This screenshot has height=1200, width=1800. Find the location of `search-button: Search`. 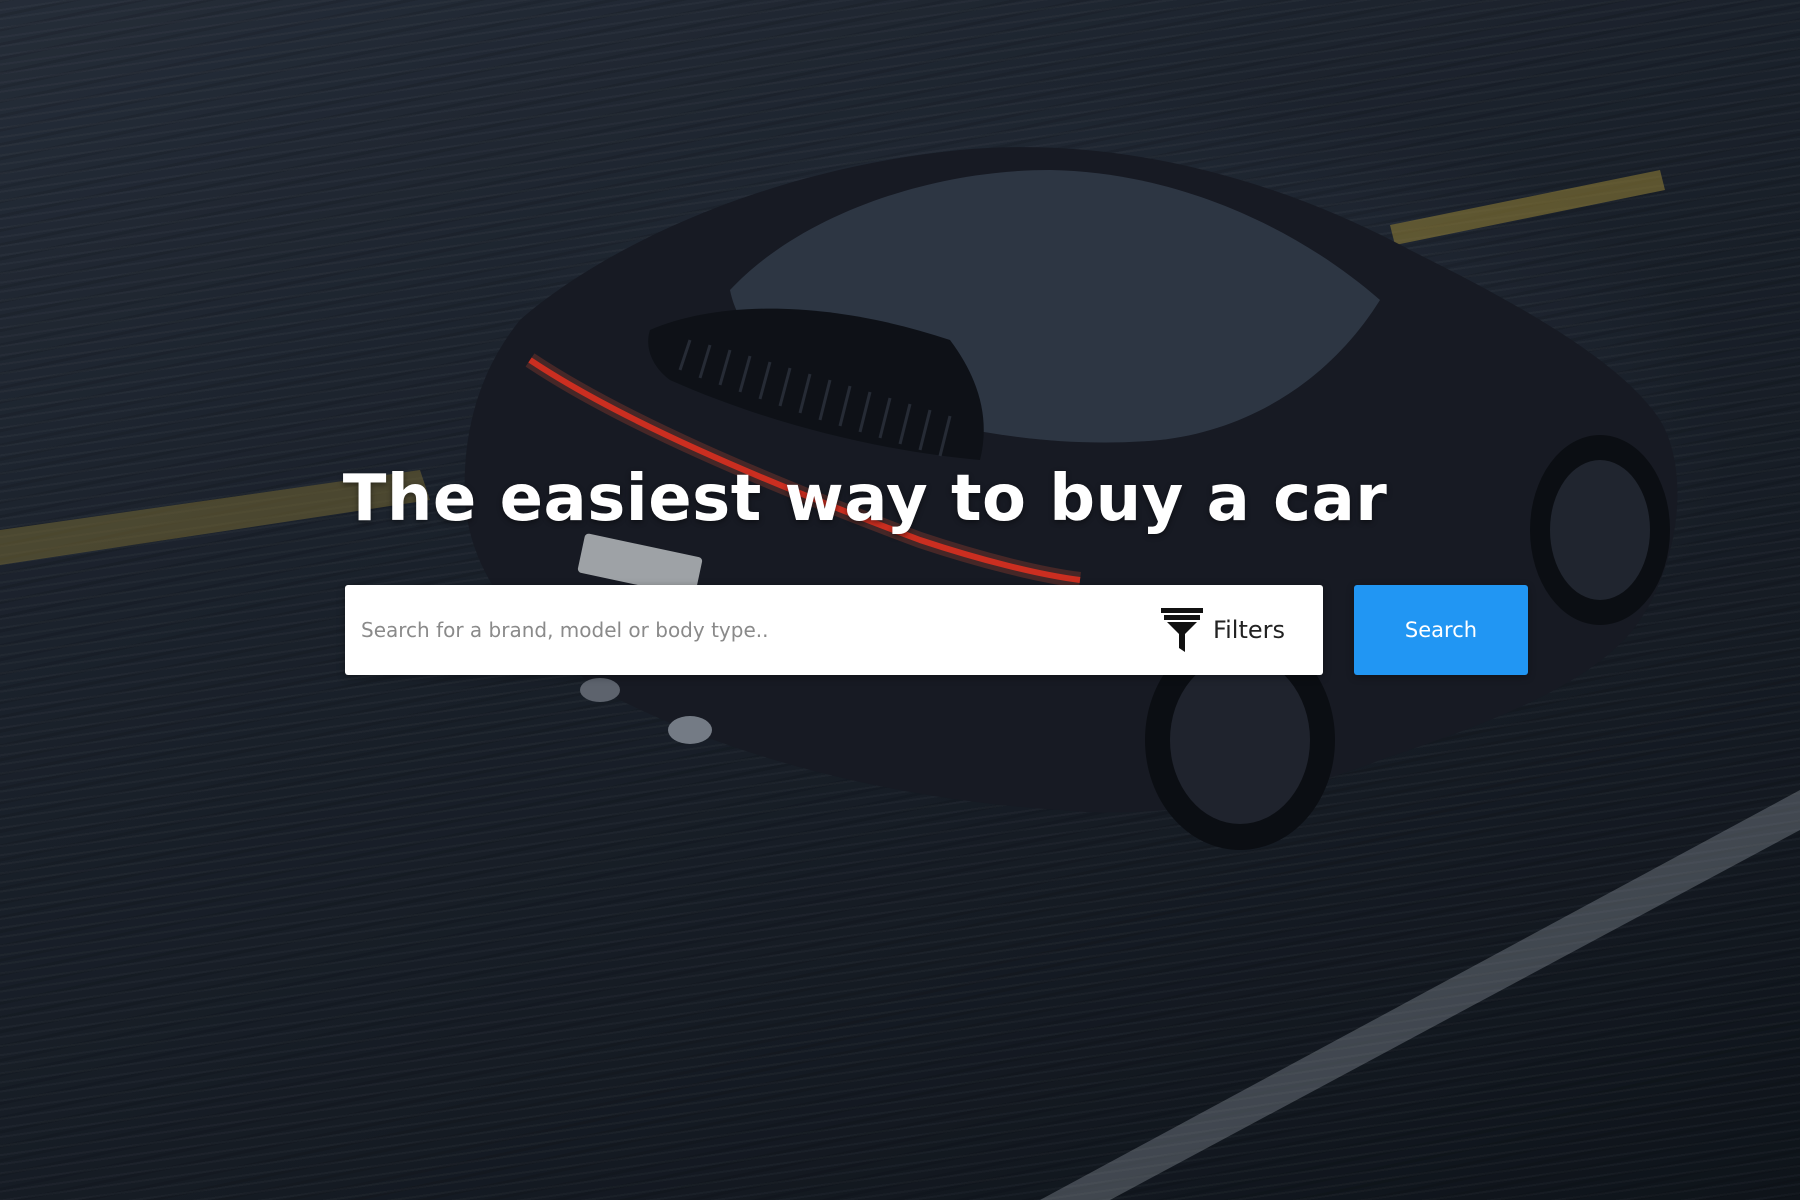

search-button: Search is located at coordinates (1441, 630).